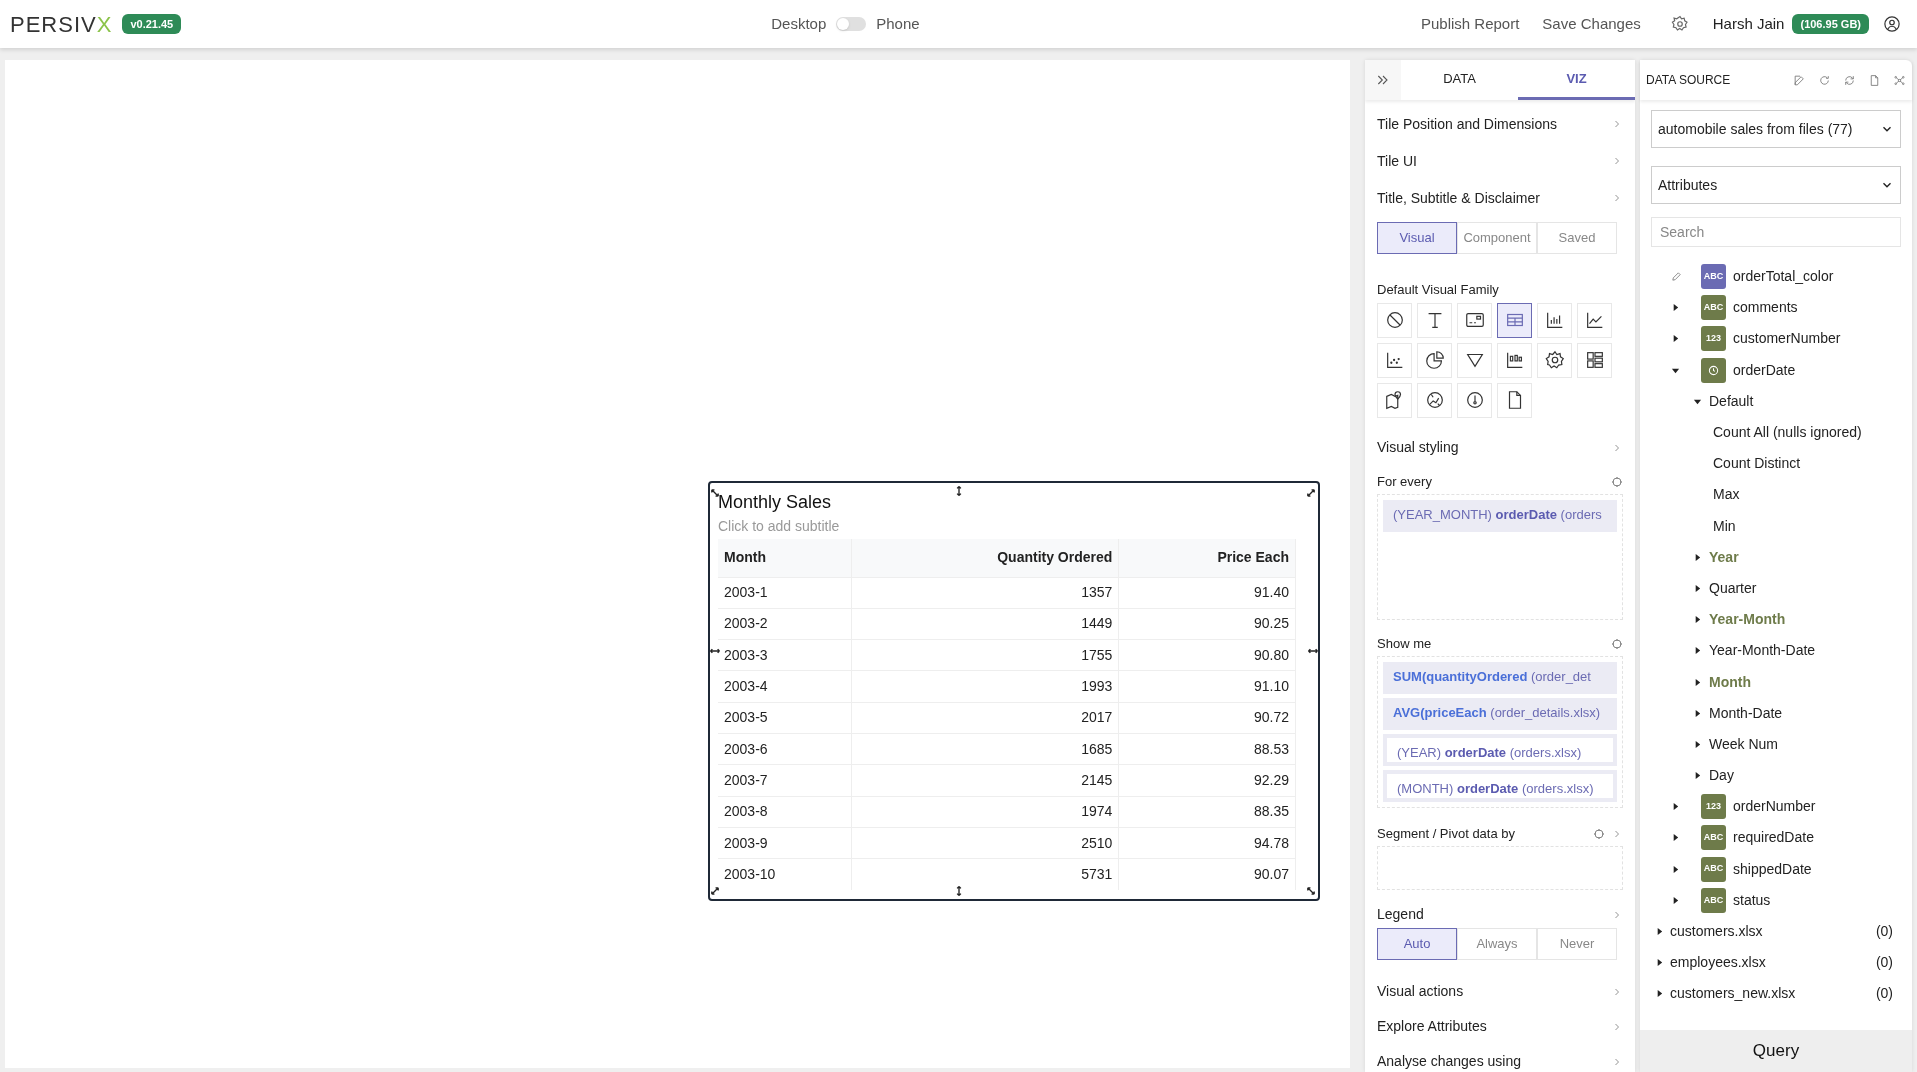 The width and height of the screenshot is (1917, 1072). I want to click on section-row: Analyse changes using, so click(1500, 1059).